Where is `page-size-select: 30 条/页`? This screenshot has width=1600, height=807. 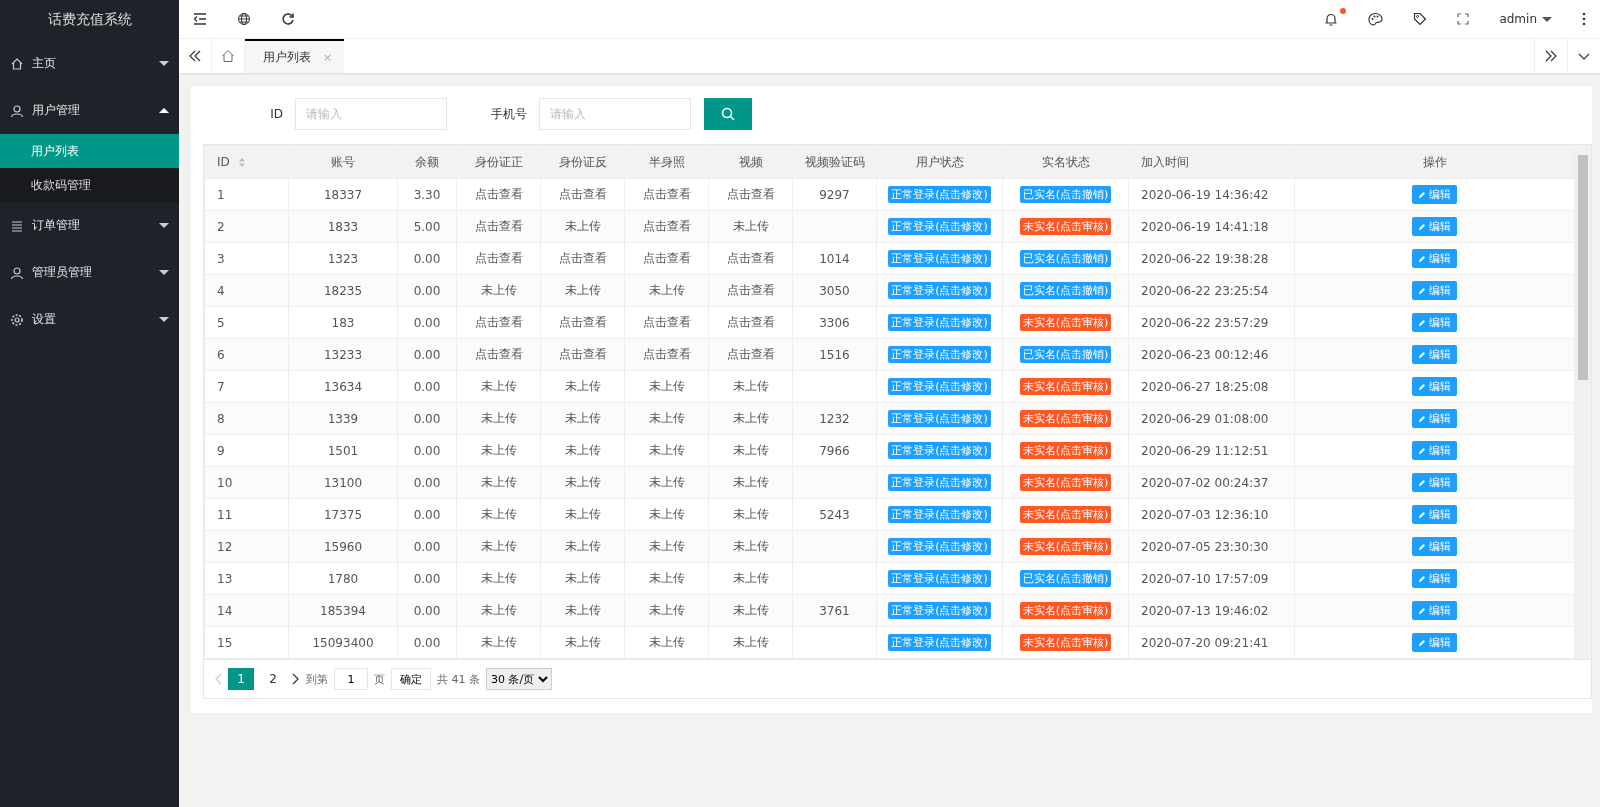
page-size-select: 30 条/页 is located at coordinates (519, 679).